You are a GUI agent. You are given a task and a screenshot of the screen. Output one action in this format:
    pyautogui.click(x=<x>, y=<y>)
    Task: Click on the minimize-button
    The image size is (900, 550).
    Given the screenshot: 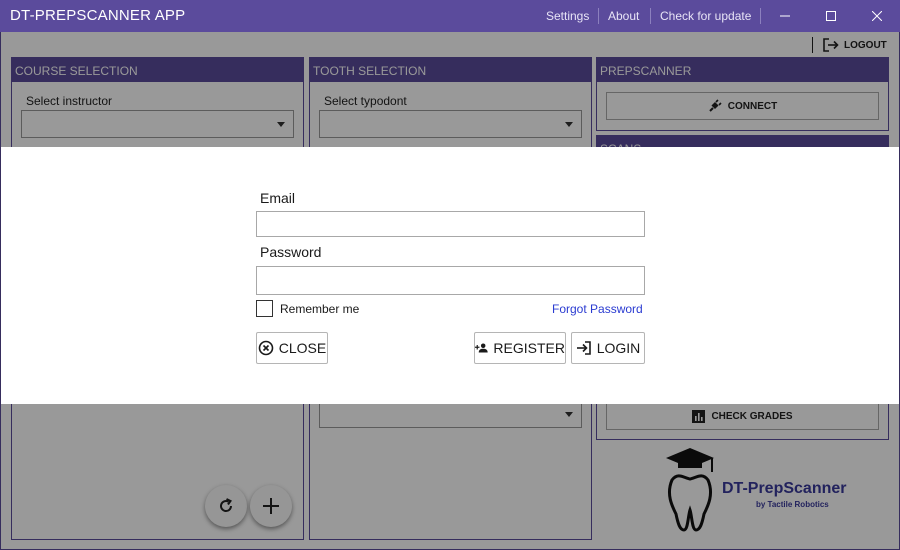 What is the action you would take?
    pyautogui.click(x=785, y=16)
    